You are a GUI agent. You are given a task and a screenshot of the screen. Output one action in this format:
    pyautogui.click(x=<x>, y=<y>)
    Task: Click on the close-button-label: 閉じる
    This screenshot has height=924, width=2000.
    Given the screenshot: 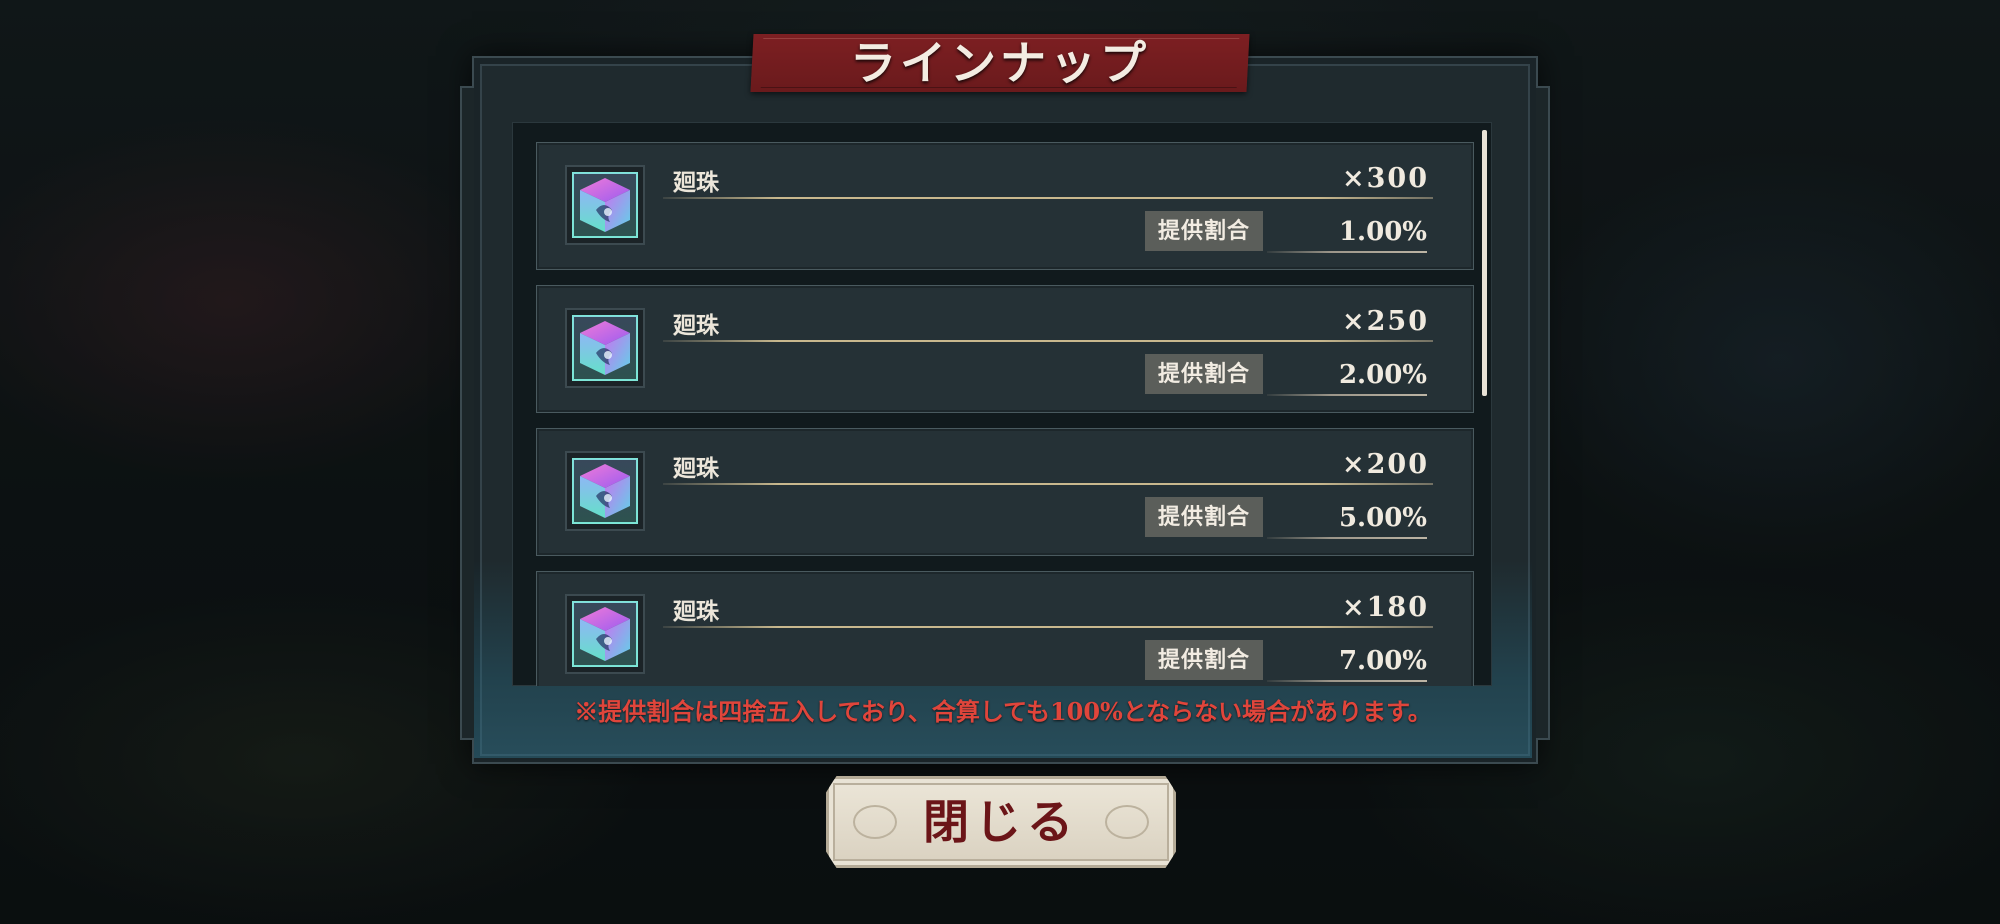 What is the action you would take?
    pyautogui.click(x=1001, y=822)
    